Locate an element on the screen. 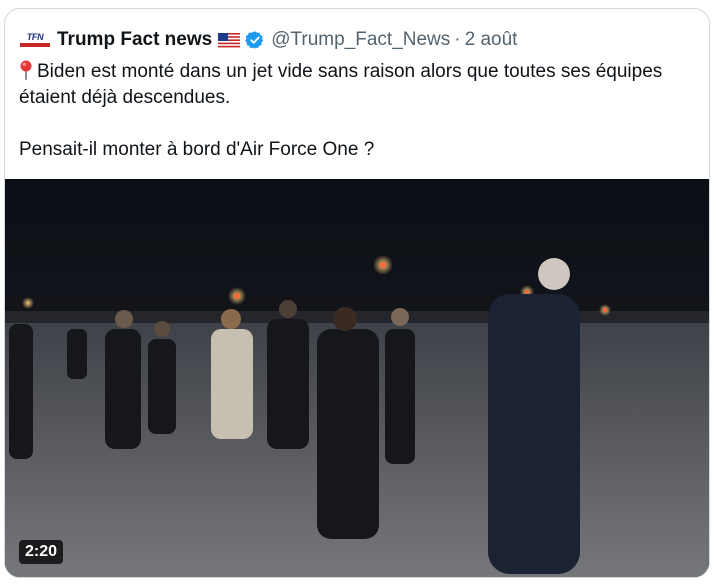 The width and height of the screenshot is (716, 586). verified-badge-icon is located at coordinates (254, 40).